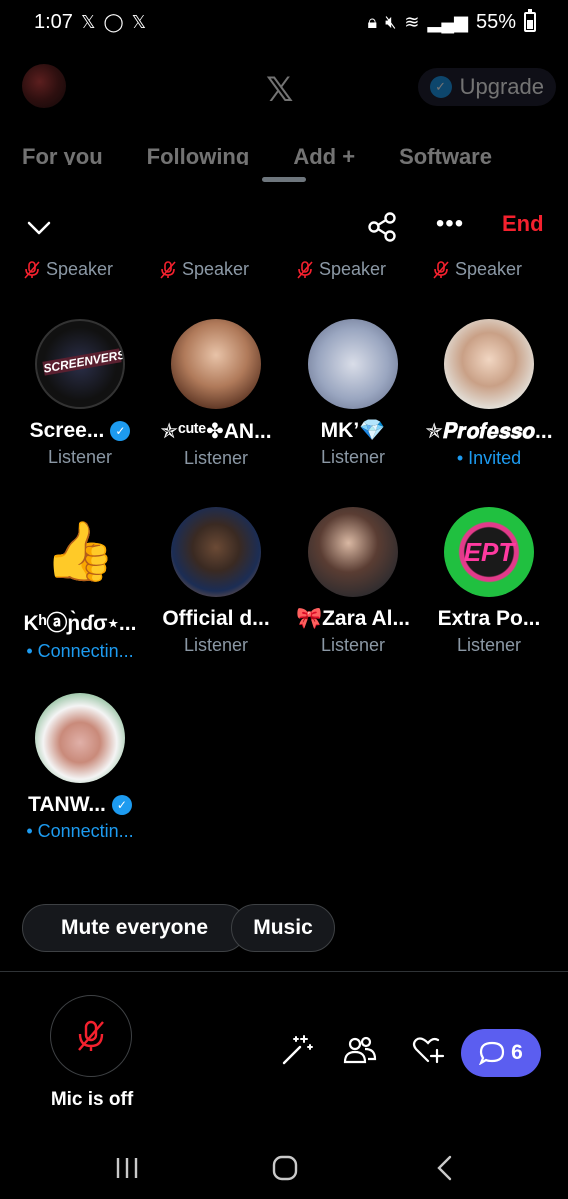 This screenshot has height=1199, width=568. Describe the element at coordinates (283, 928) in the screenshot. I see `music-button: Music` at that location.